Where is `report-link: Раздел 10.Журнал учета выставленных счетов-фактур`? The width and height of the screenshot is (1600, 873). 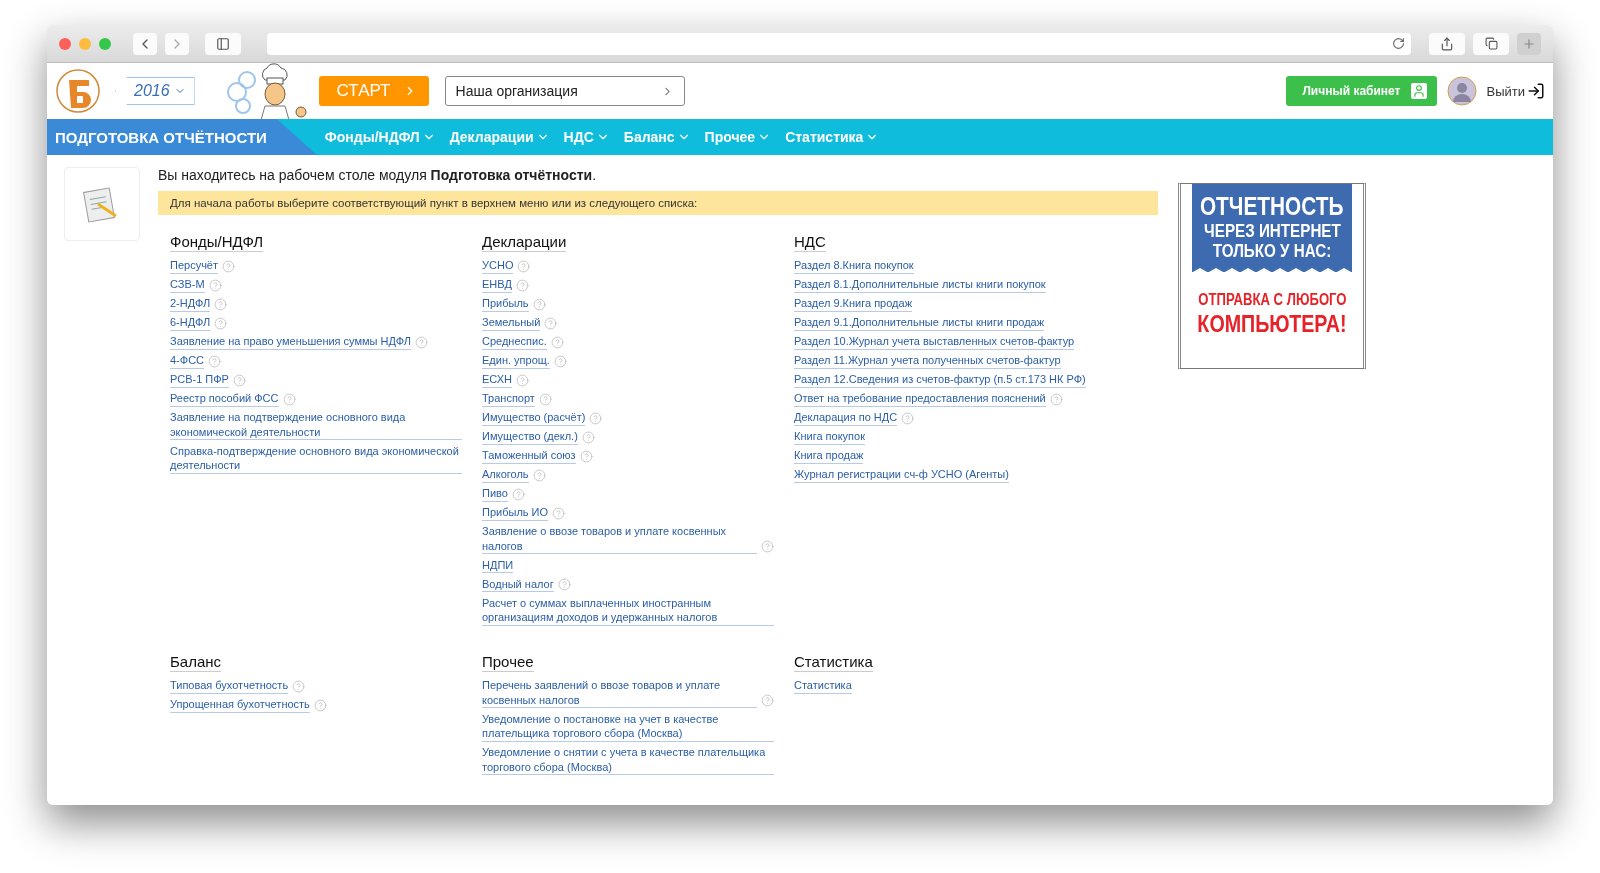 report-link: Раздел 10.Журнал учета выставленных счетов-фактур is located at coordinates (934, 342).